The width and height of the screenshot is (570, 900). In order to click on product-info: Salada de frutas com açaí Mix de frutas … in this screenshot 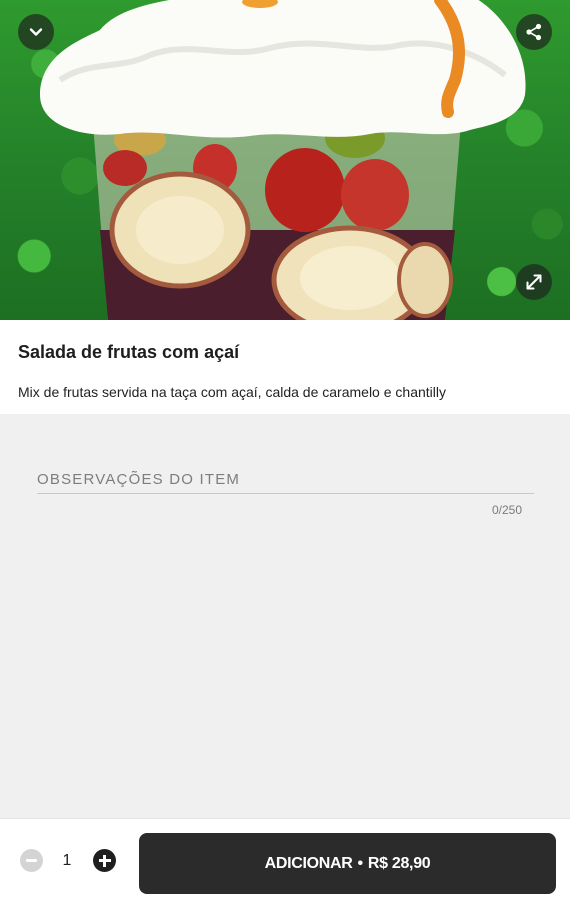, I will do `click(285, 367)`.